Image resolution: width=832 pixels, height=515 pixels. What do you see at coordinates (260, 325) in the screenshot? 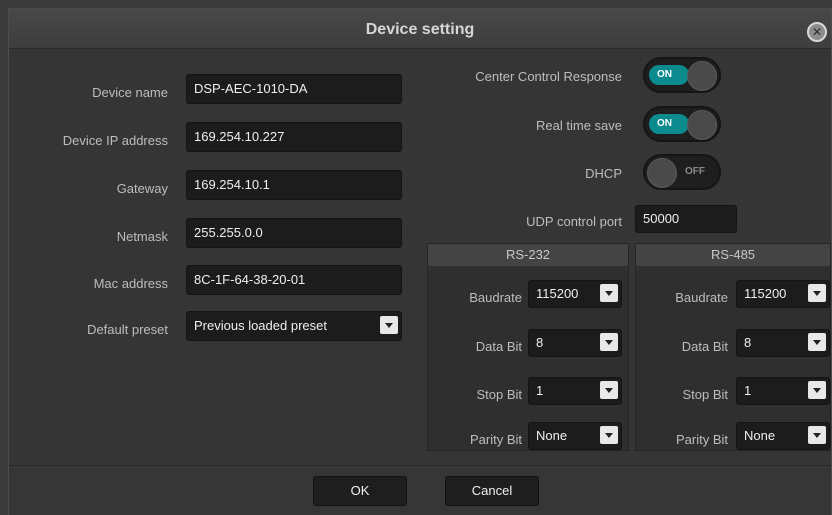
I see `default-preset-value: Previous loaded preset` at bounding box center [260, 325].